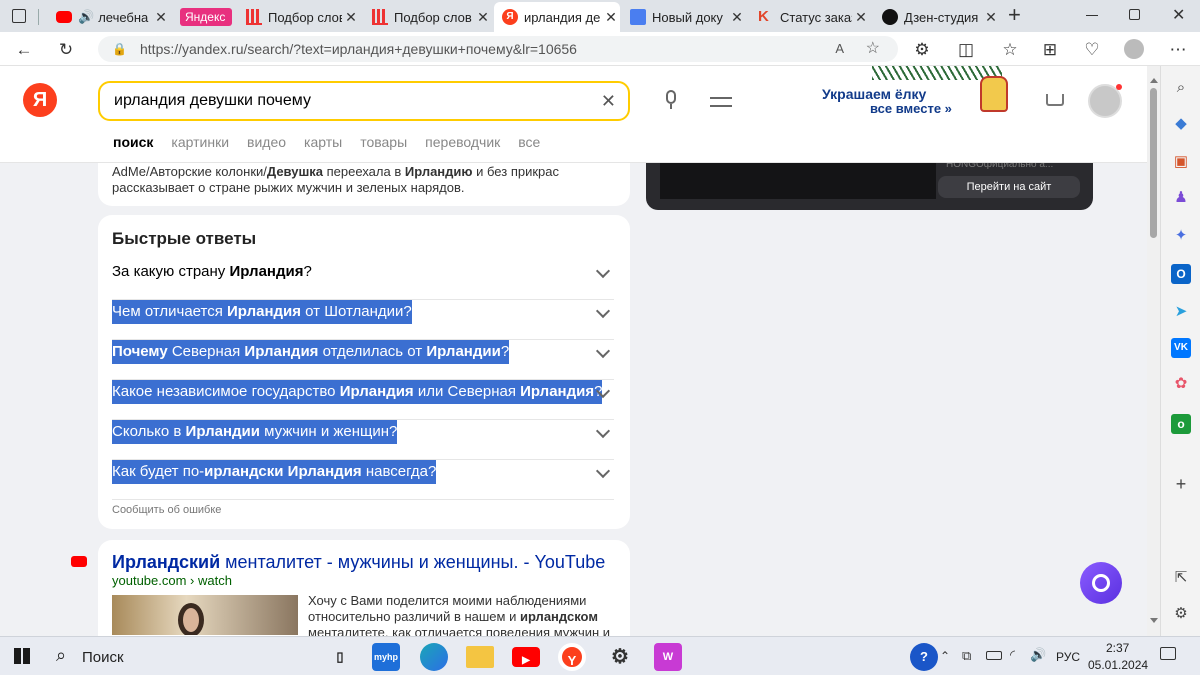  Describe the element at coordinates (839, 49) in the screenshot. I see `read-aloud-icon: A` at that location.